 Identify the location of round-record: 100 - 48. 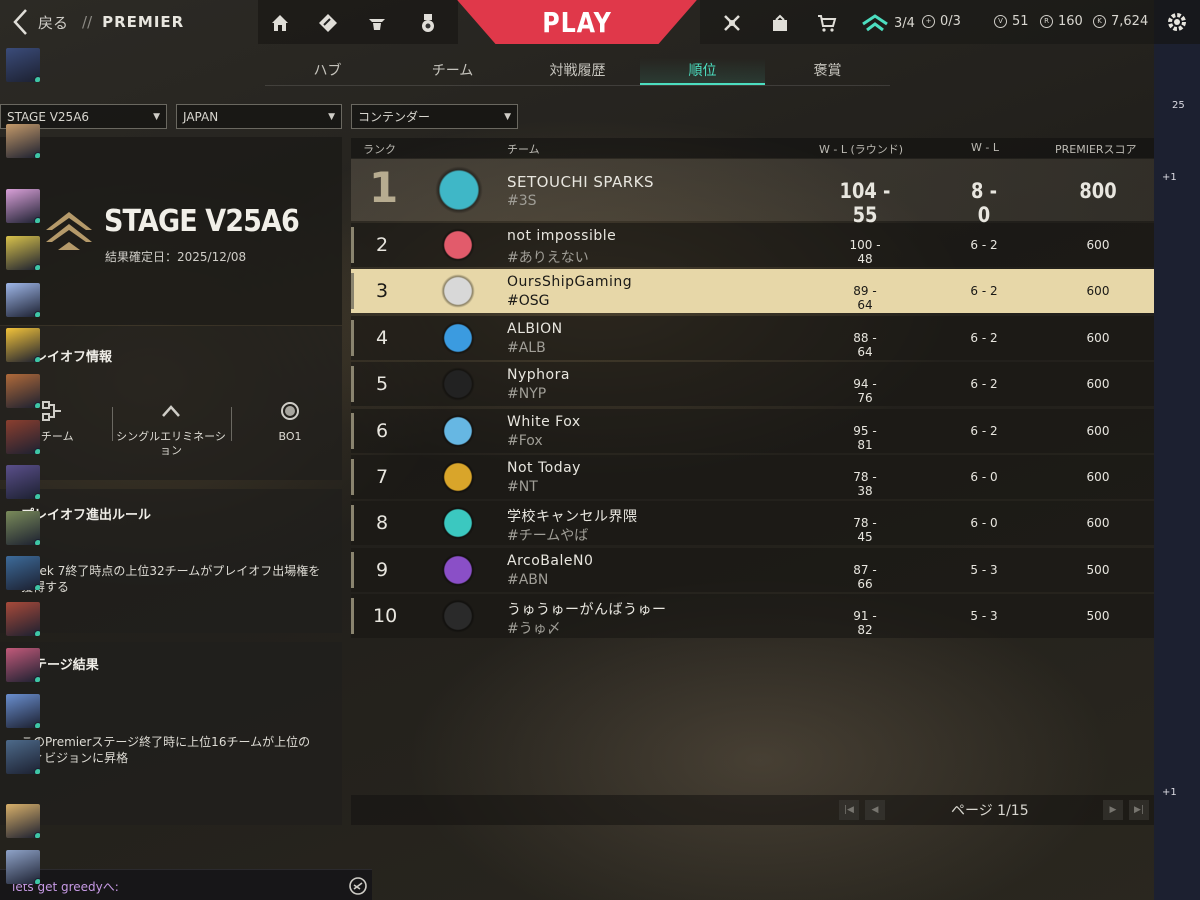
(865, 252).